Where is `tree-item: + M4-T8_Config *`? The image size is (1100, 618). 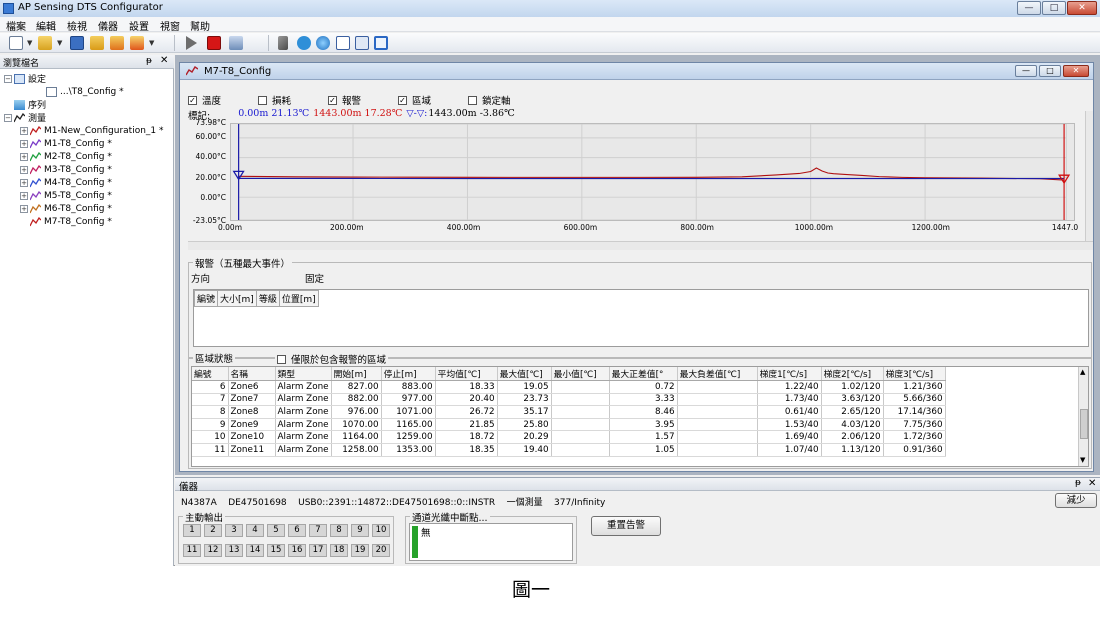 tree-item: + M4-T8_Config * is located at coordinates (66, 182).